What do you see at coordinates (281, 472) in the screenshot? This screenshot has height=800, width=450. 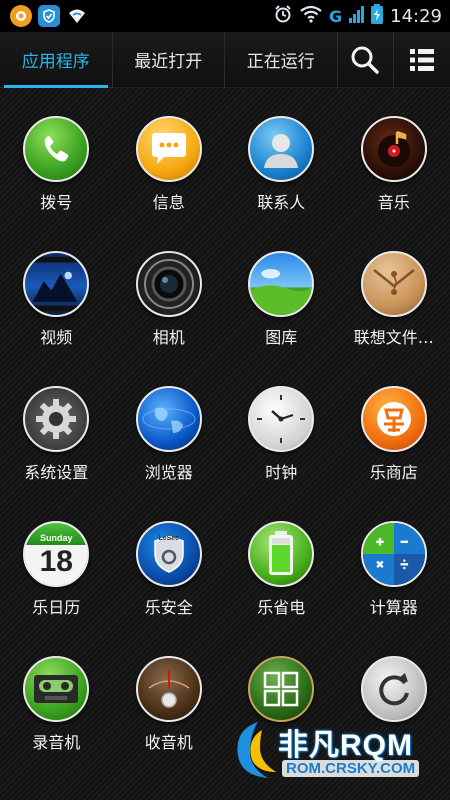 I see `app-label: 时钟` at bounding box center [281, 472].